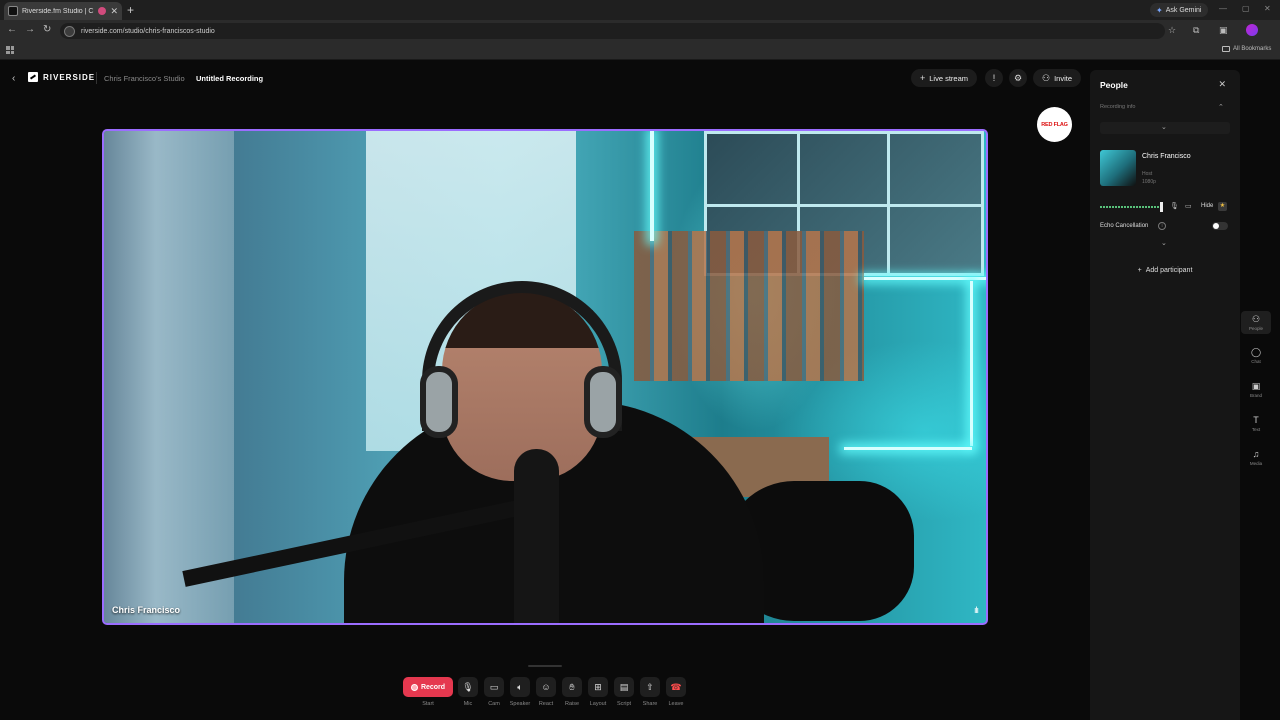 The height and width of the screenshot is (720, 1280). I want to click on raise-control: ✋︎ Raise, so click(572, 692).